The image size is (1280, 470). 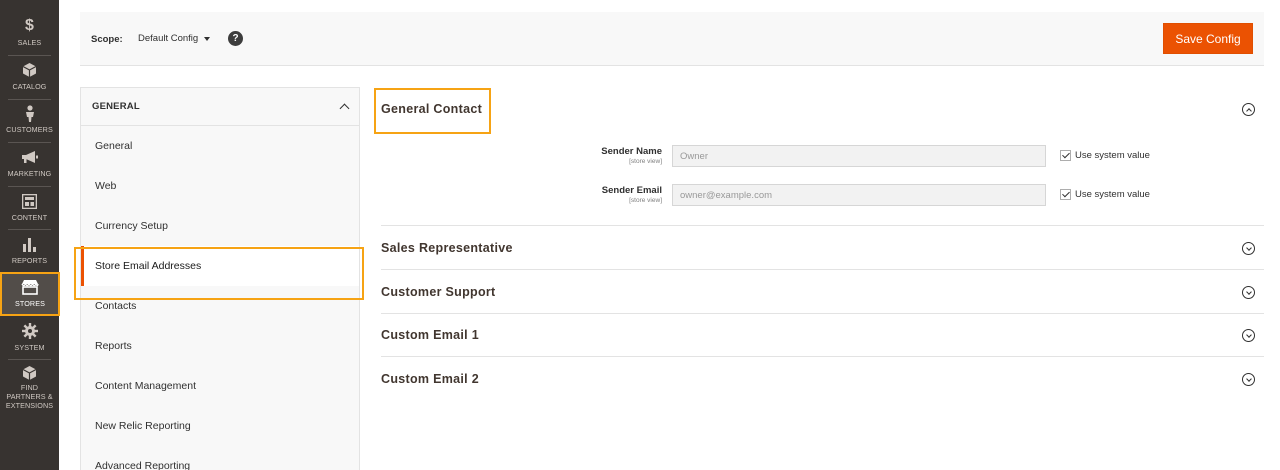 What do you see at coordinates (29, 211) in the screenshot?
I see `nav-item-content: CONTENT` at bounding box center [29, 211].